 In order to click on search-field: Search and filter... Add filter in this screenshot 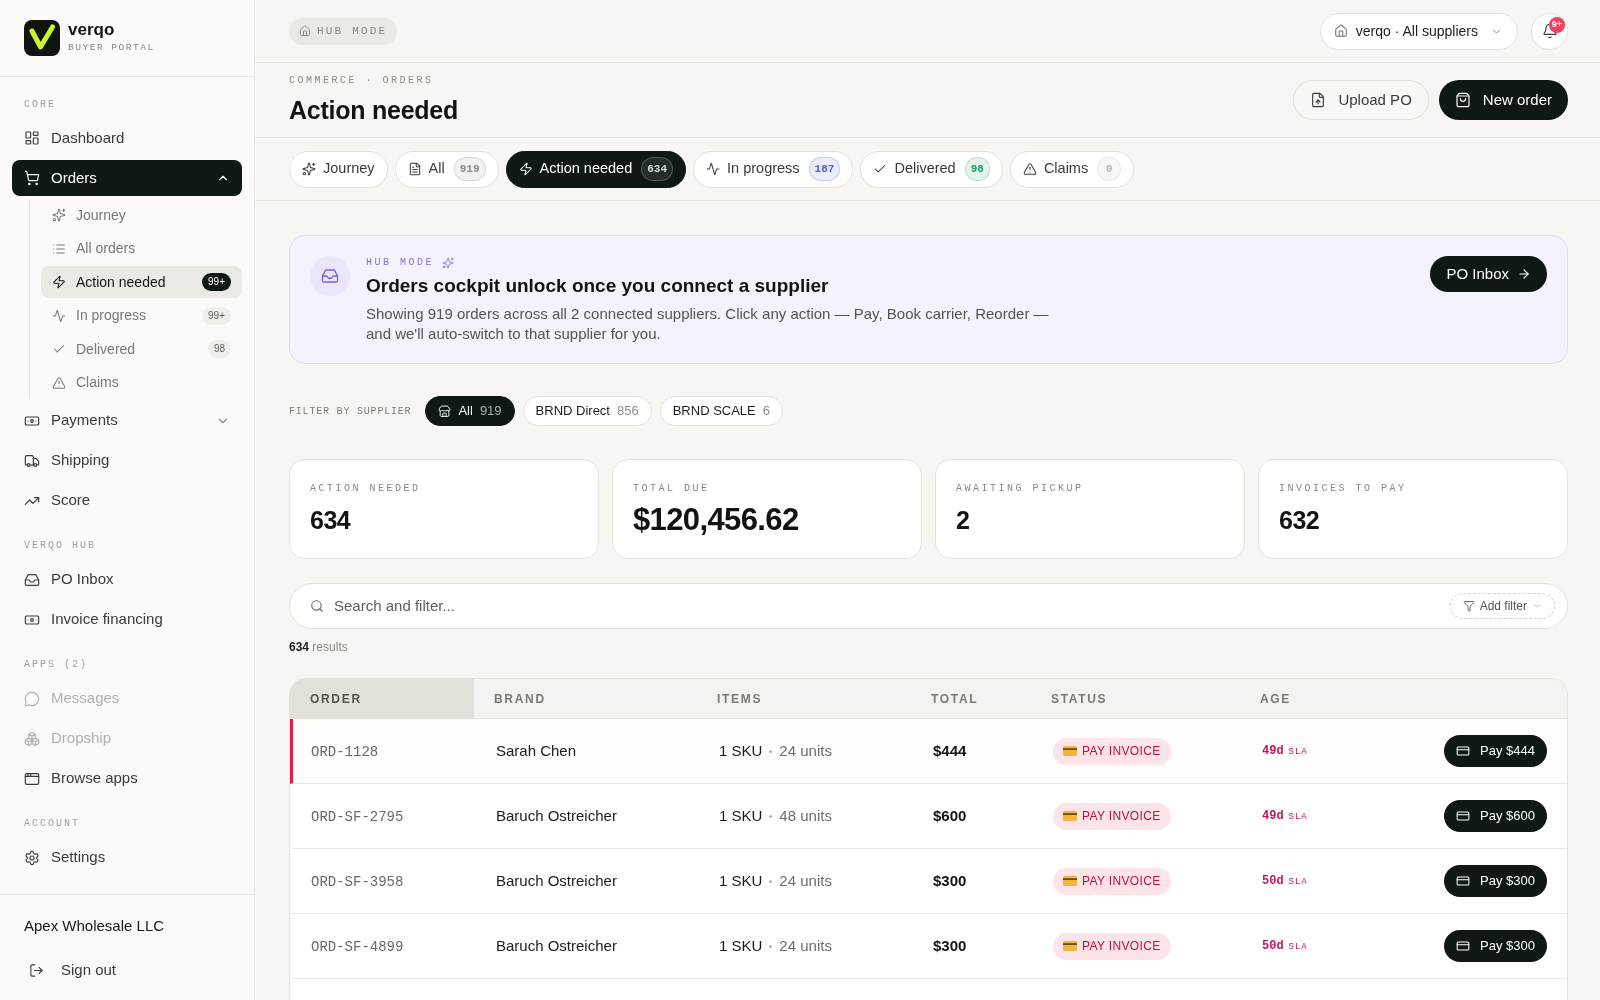, I will do `click(928, 606)`.